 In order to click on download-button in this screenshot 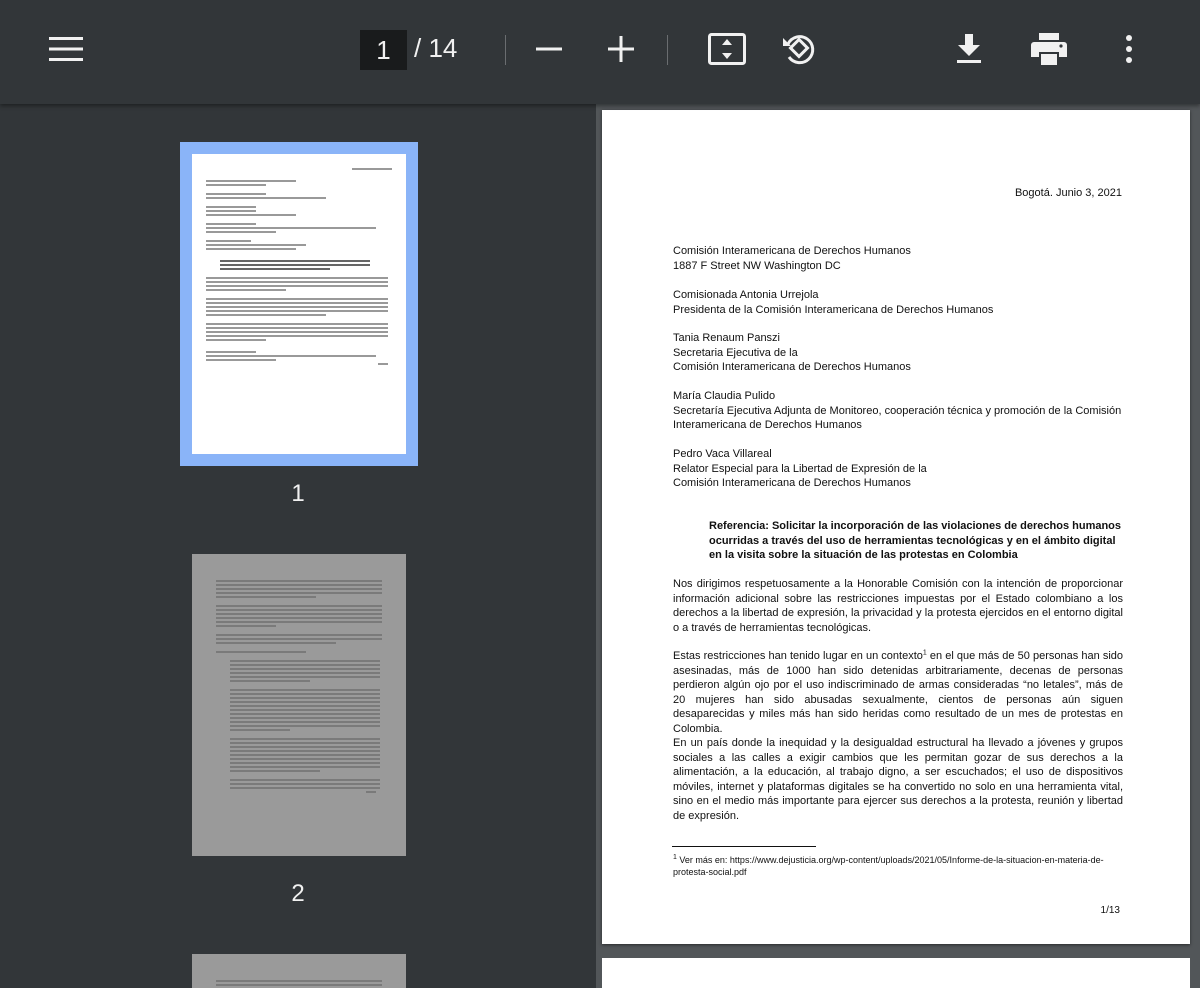, I will do `click(969, 49)`.